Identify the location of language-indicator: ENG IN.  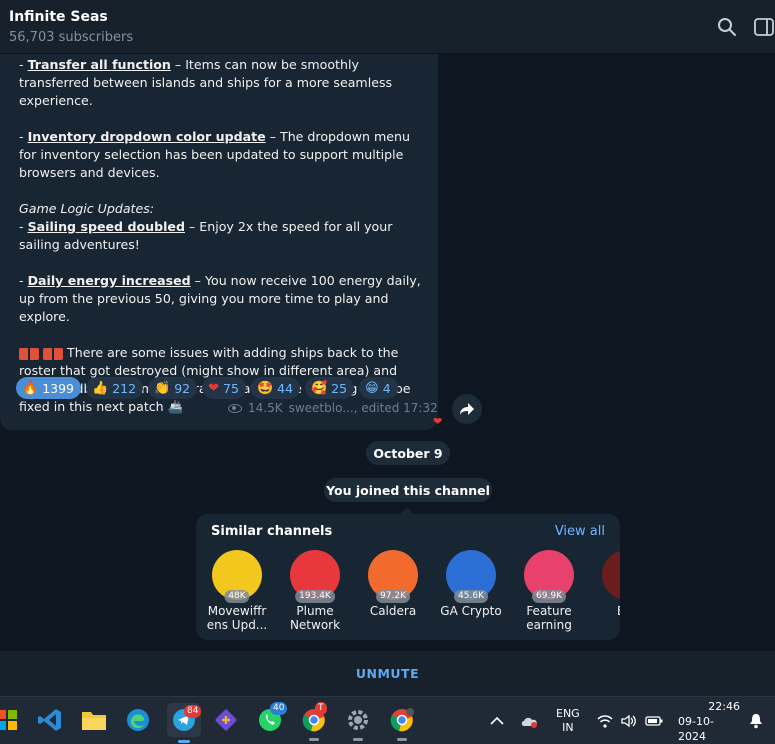
(568, 720).